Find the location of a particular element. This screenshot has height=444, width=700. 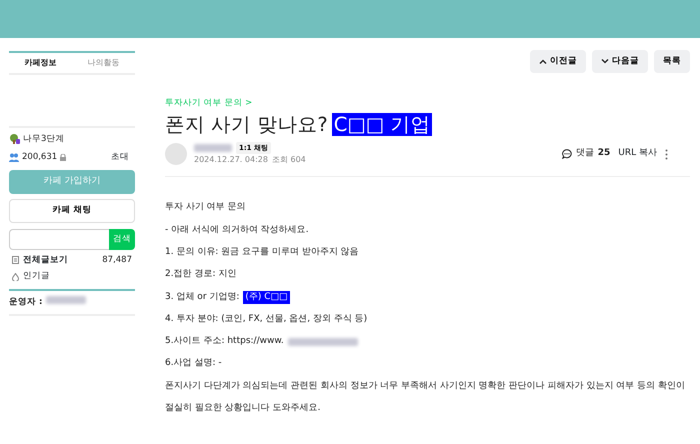

lock-icon is located at coordinates (63, 157).